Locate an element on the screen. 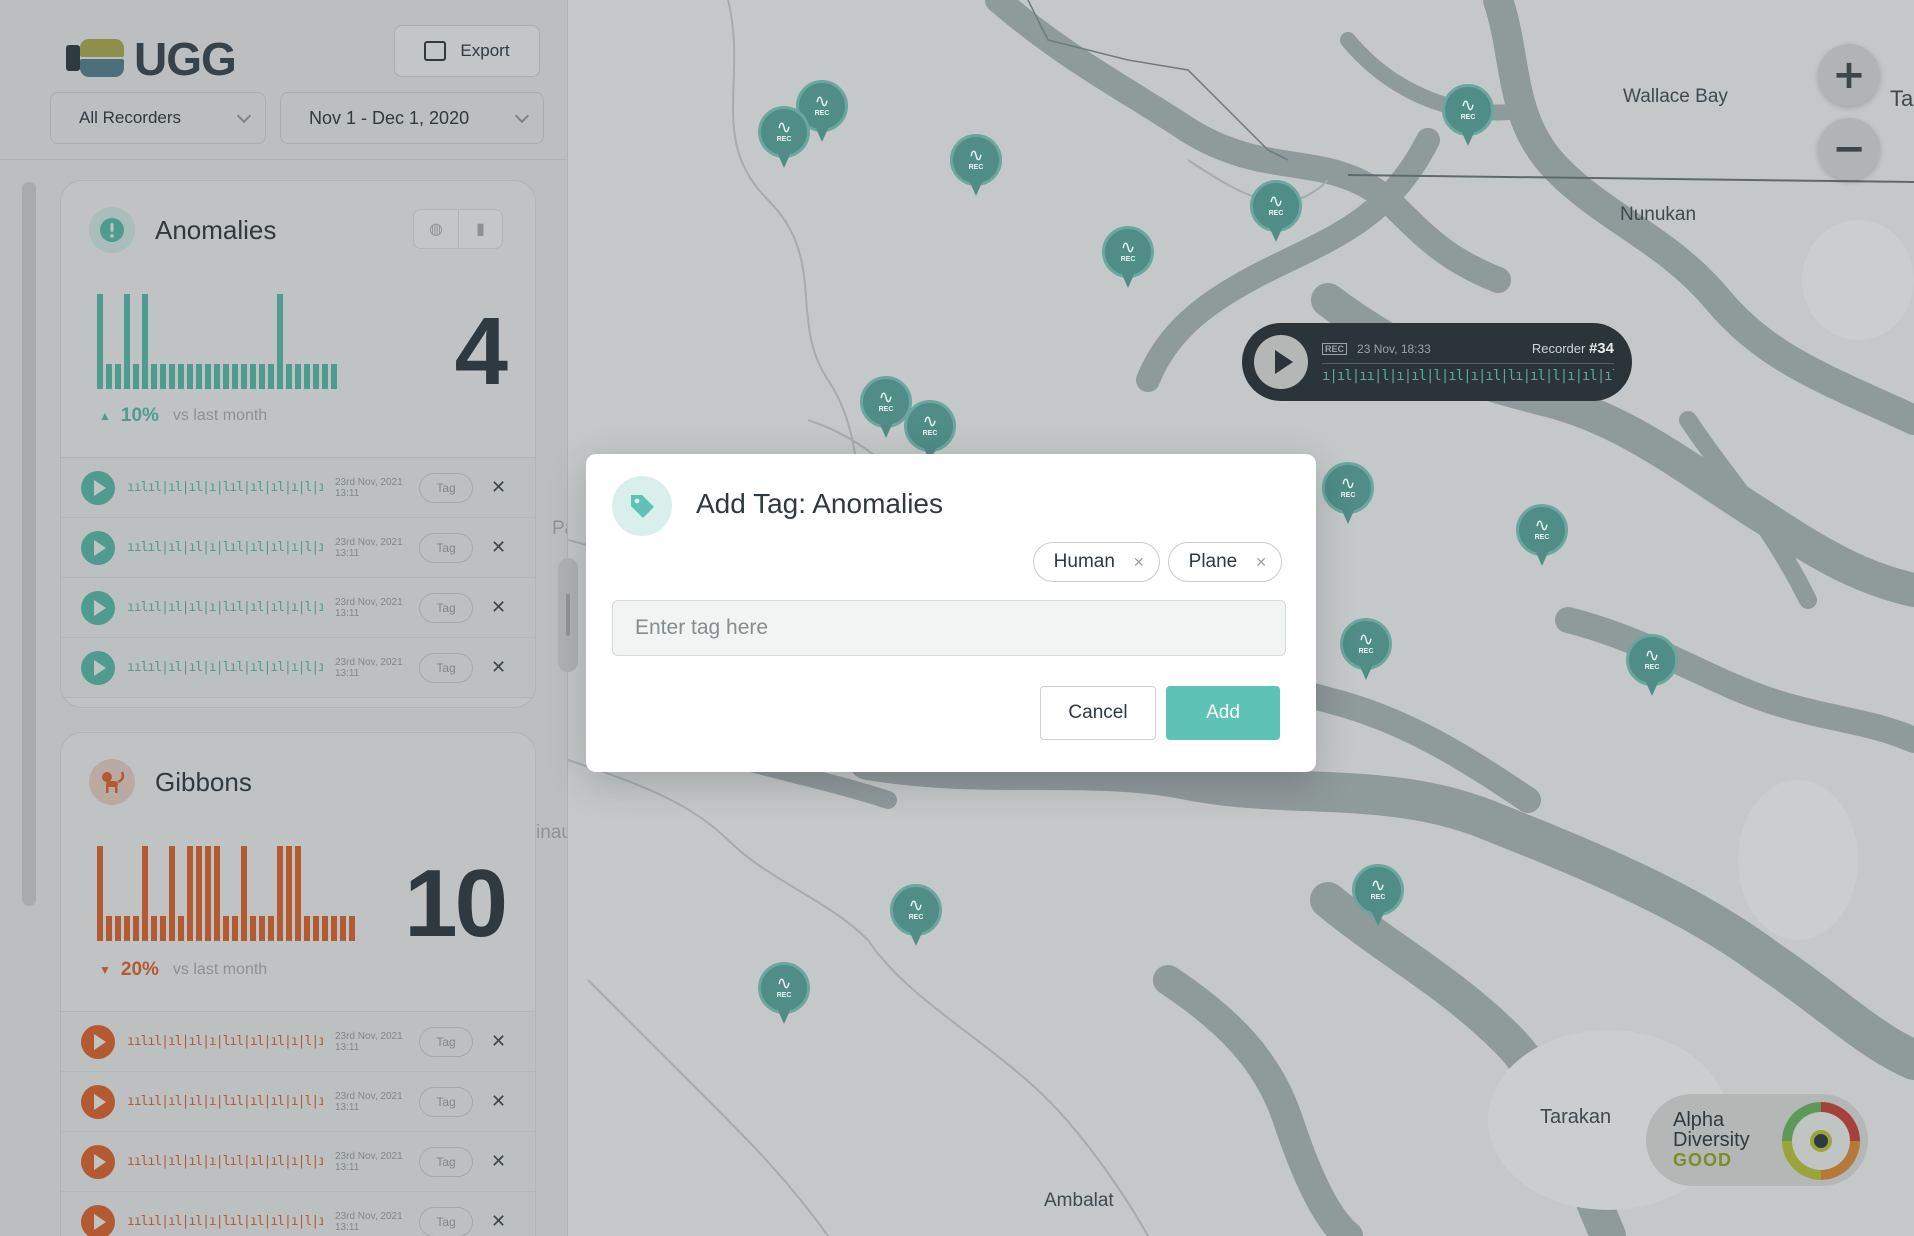 The width and height of the screenshot is (1914, 1236). zoom-out-button: − is located at coordinates (1849, 149).